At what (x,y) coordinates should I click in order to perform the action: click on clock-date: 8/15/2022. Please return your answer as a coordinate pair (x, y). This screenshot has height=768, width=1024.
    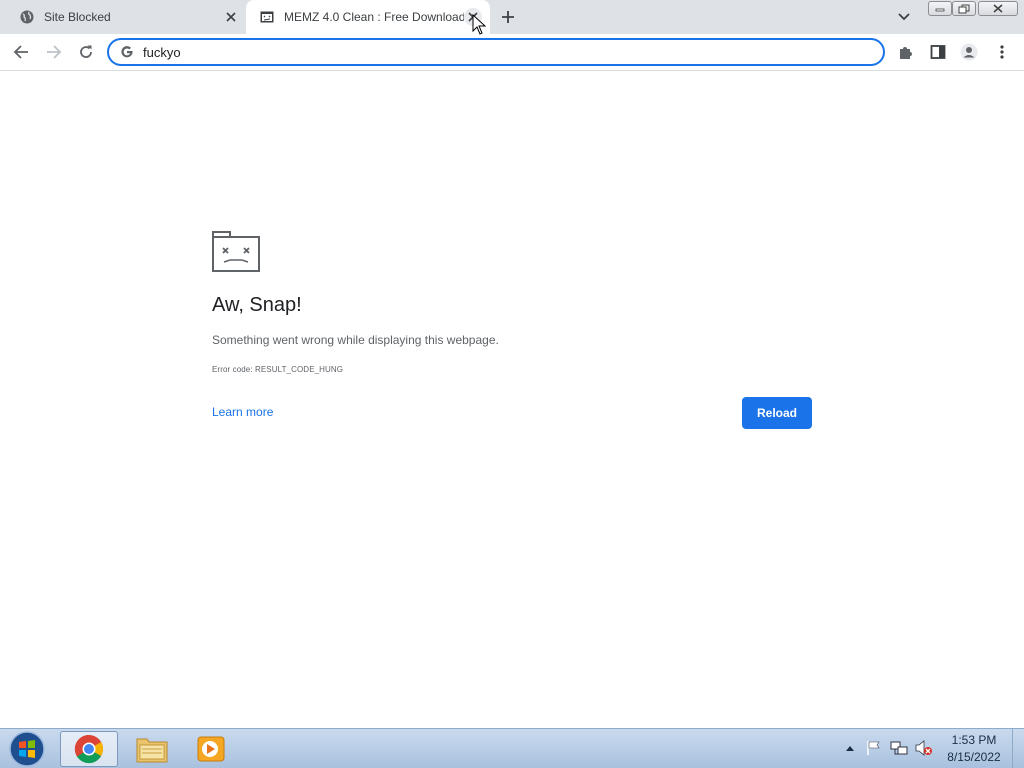
    Looking at the image, I should click on (974, 757).